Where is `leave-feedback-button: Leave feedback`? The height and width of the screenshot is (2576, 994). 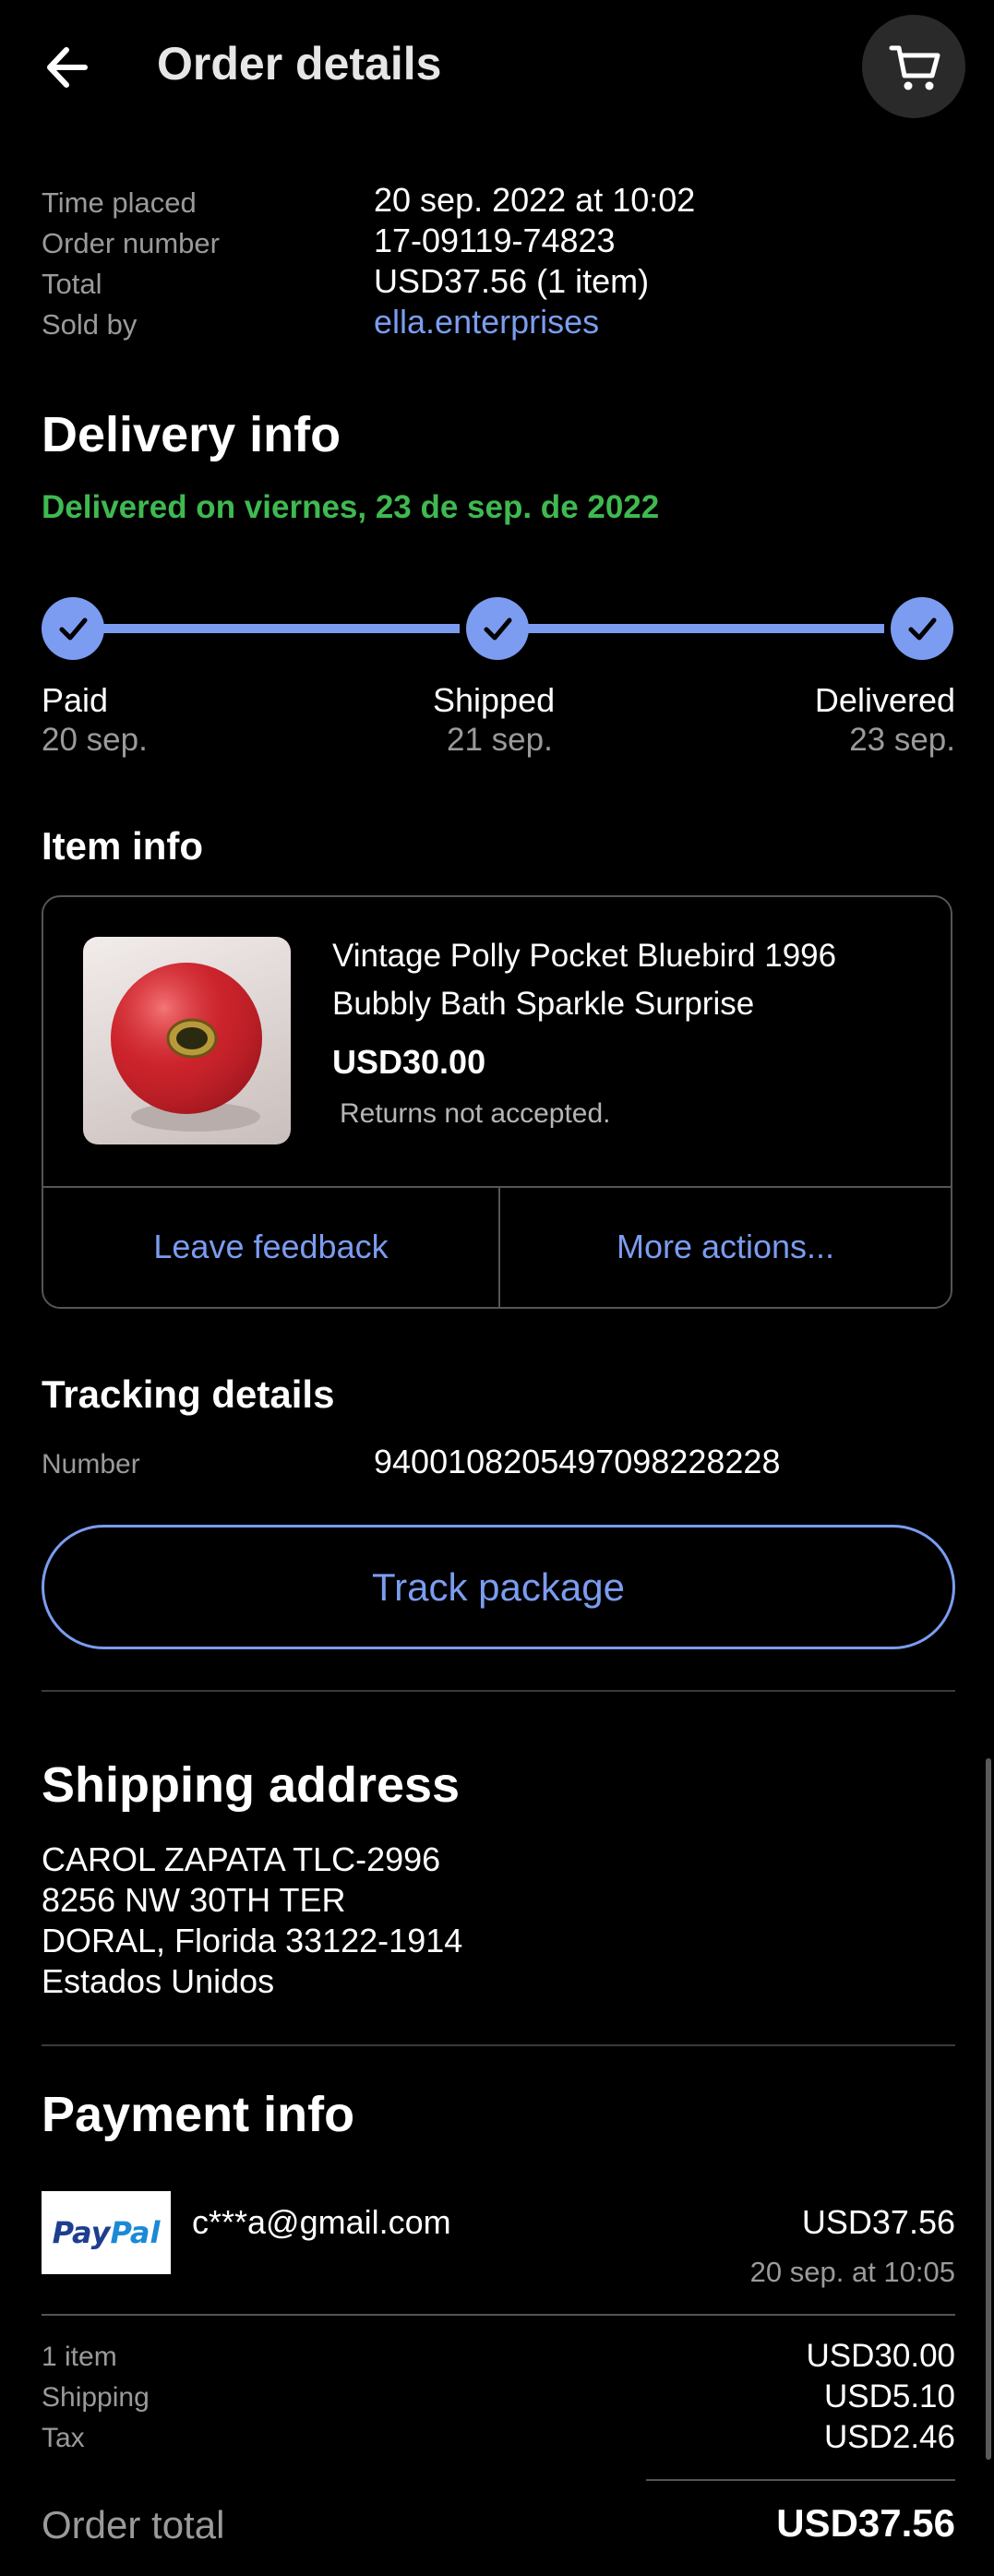
leave-feedback-button: Leave feedback is located at coordinates (270, 1247).